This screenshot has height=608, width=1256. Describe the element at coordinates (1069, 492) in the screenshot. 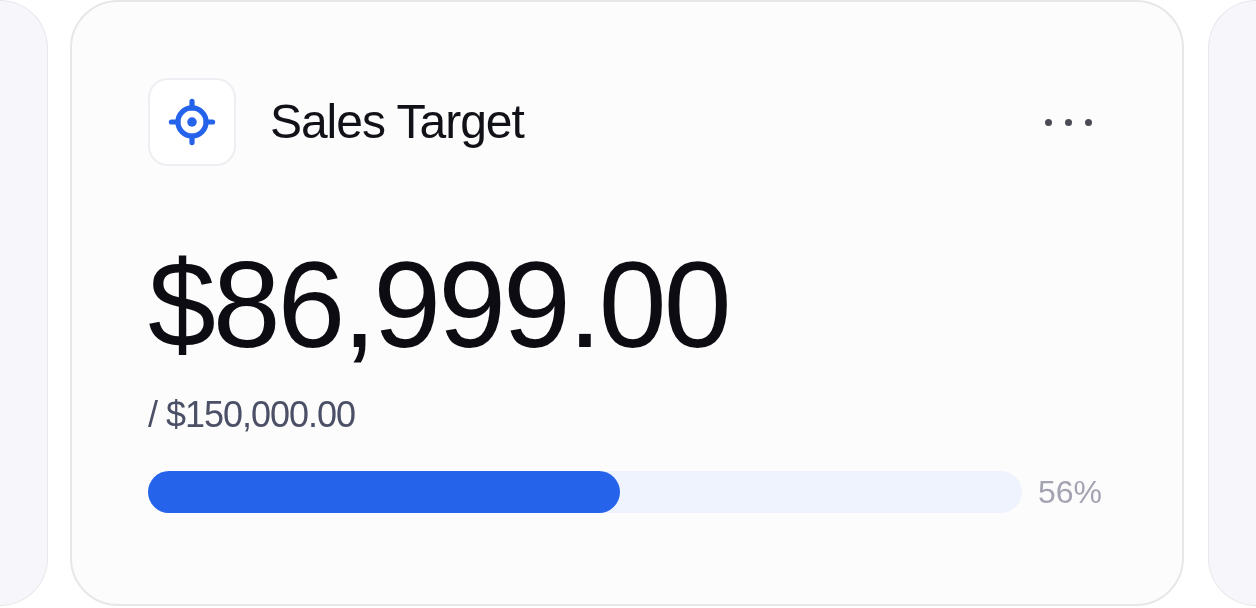

I see `progress-percent: 56%` at that location.